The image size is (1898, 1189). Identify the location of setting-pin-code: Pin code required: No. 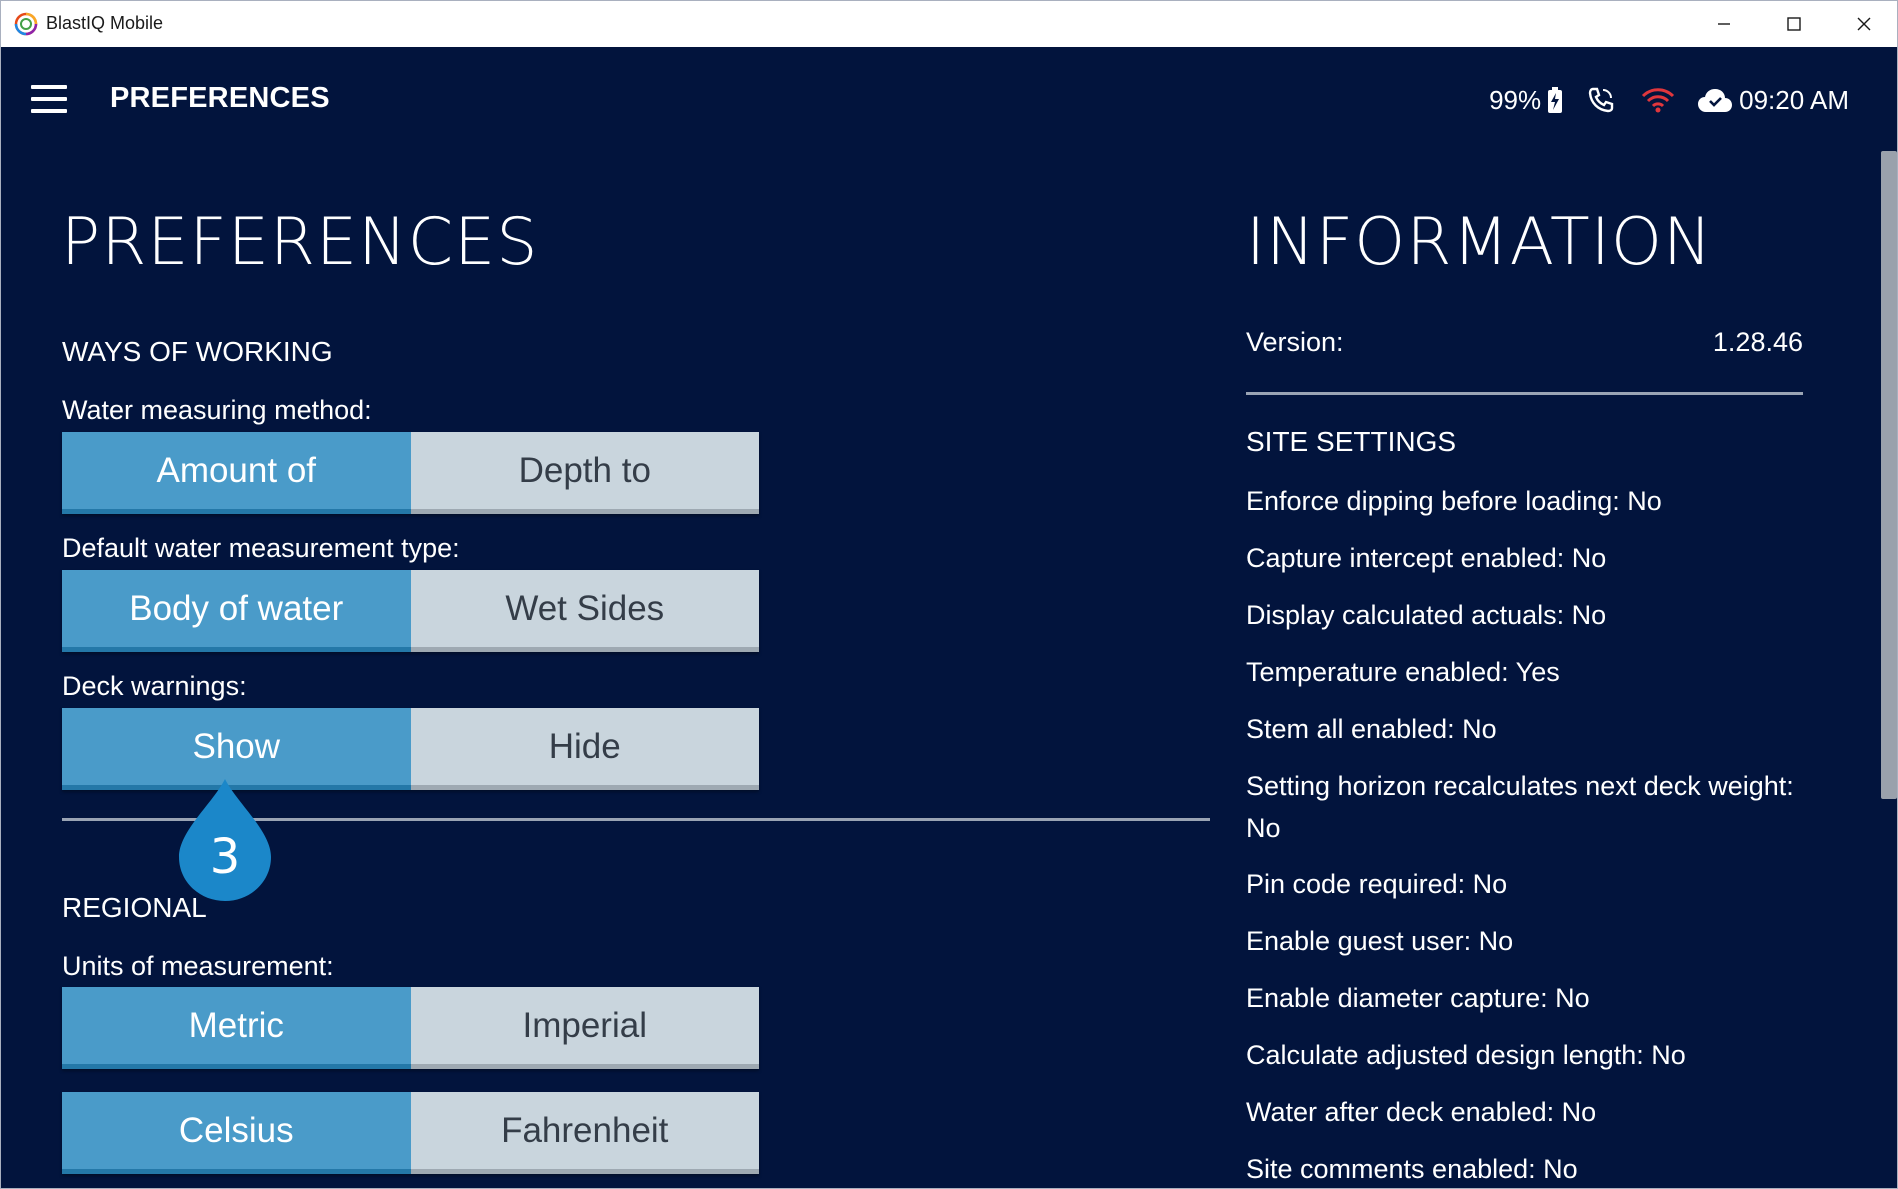
(1377, 884).